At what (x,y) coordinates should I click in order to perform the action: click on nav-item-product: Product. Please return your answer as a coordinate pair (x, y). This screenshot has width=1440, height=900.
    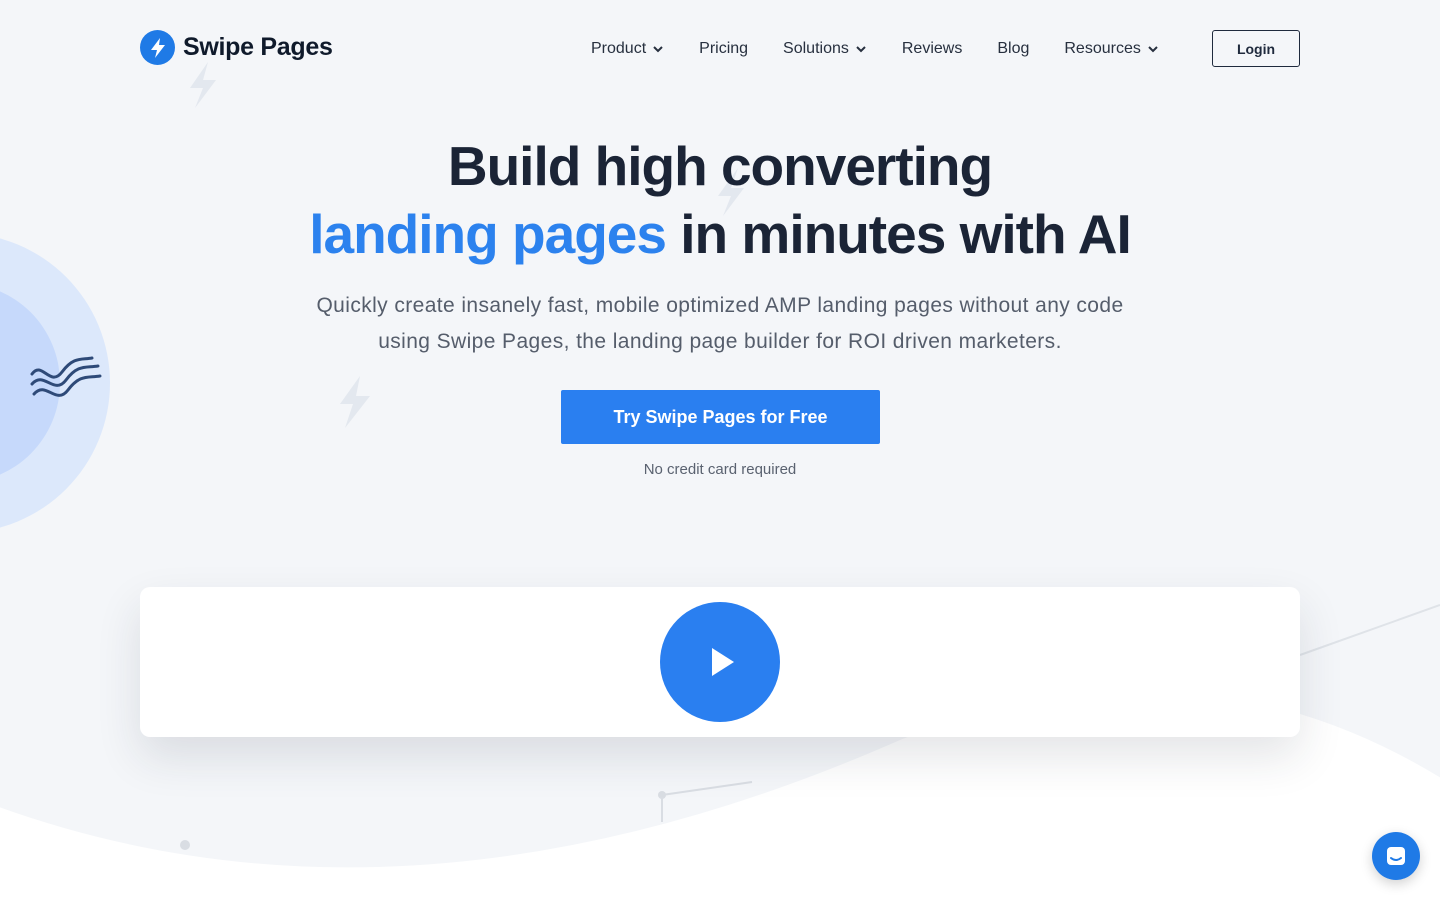
    Looking at the image, I should click on (627, 49).